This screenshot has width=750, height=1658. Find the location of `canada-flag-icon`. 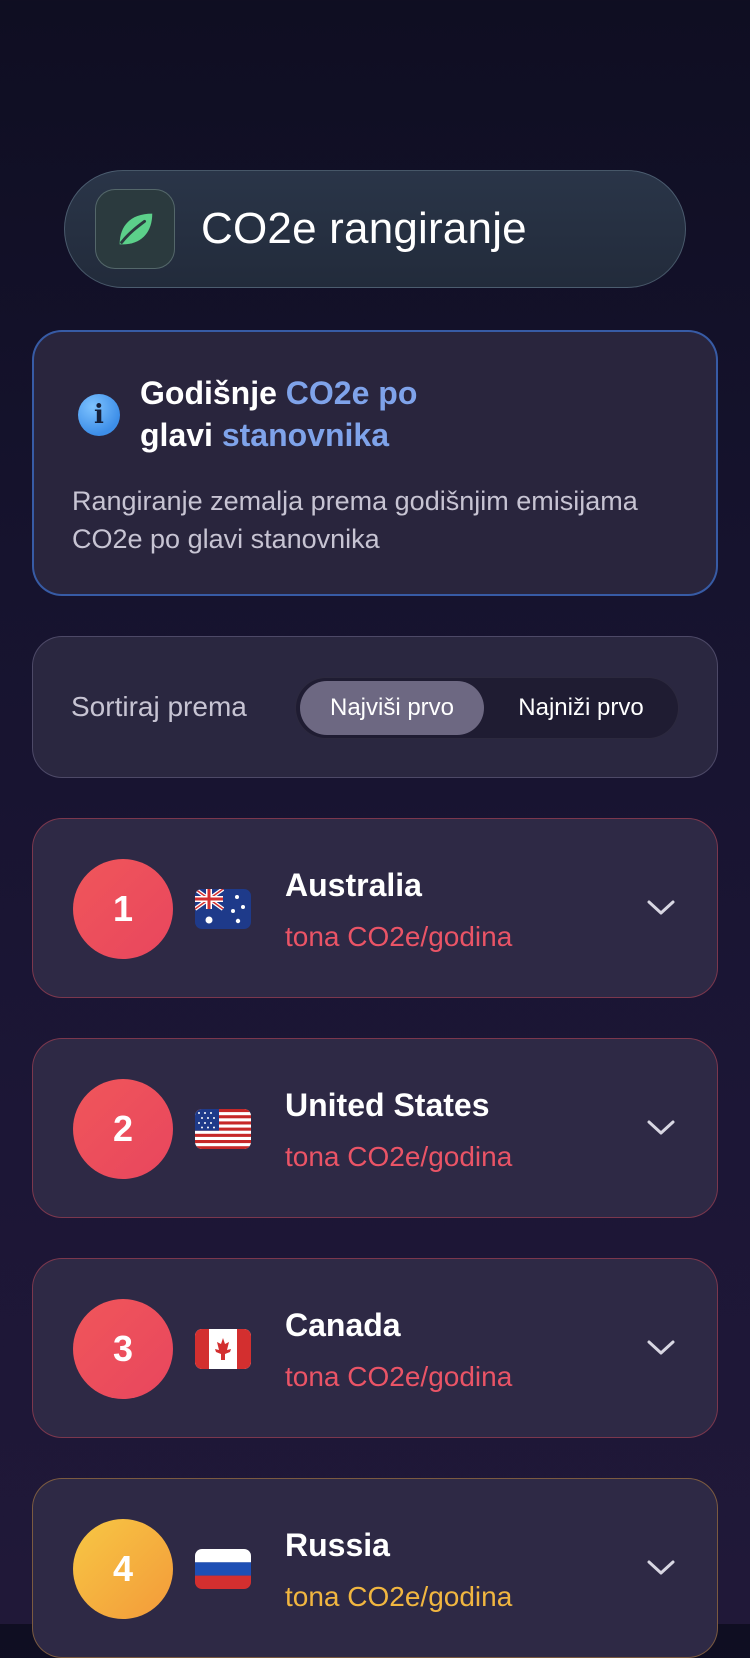

canada-flag-icon is located at coordinates (223, 1349).